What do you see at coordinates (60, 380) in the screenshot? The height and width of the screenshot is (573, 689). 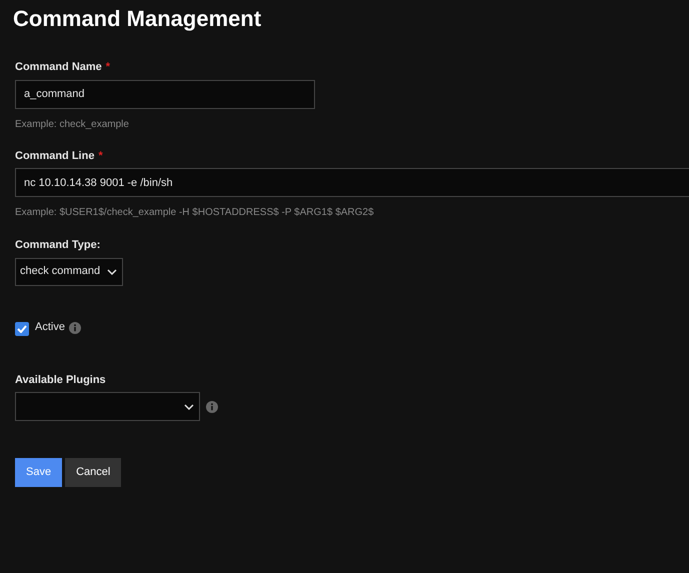 I see `field-label: Available Plugins` at bounding box center [60, 380].